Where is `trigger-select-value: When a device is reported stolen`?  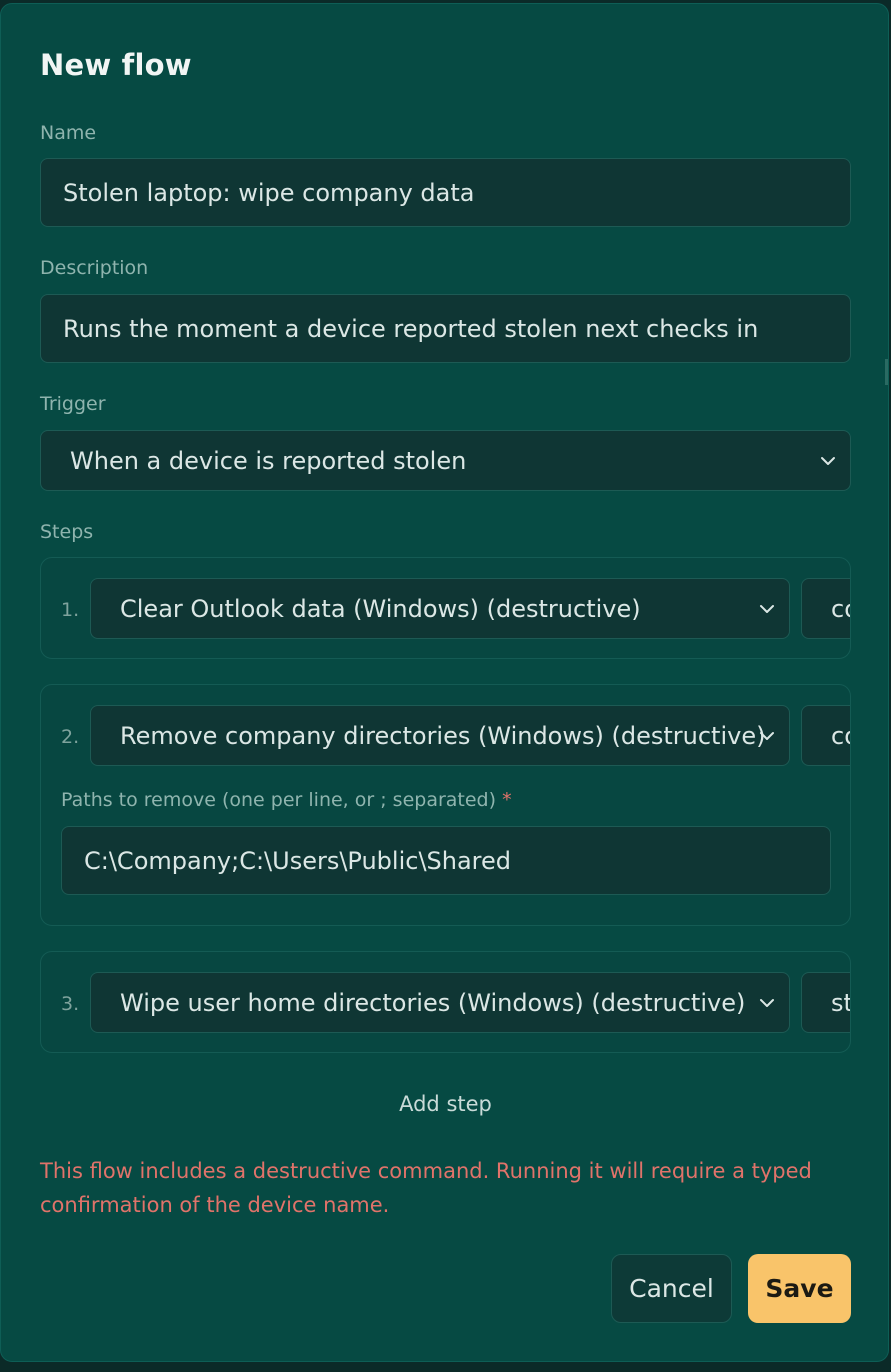 trigger-select-value: When a device is reported stolen is located at coordinates (268, 460).